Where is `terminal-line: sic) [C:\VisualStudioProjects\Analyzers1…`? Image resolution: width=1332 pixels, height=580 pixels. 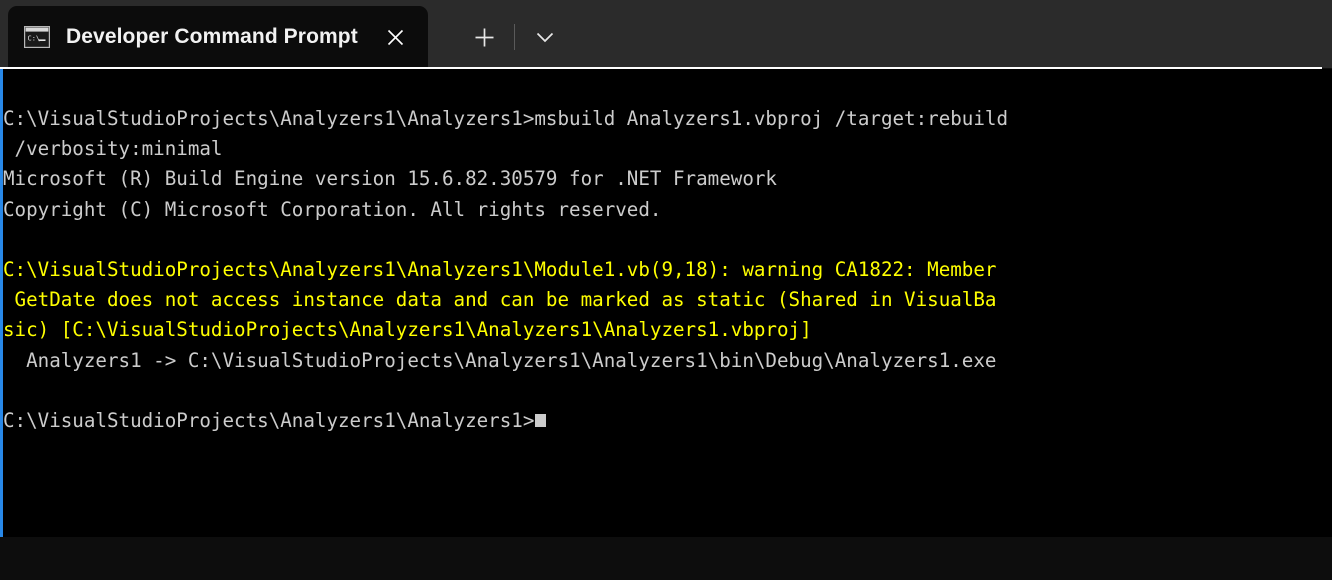 terminal-line: sic) [C:\VisualStudioProjects\Analyzers1… is located at coordinates (667, 330).